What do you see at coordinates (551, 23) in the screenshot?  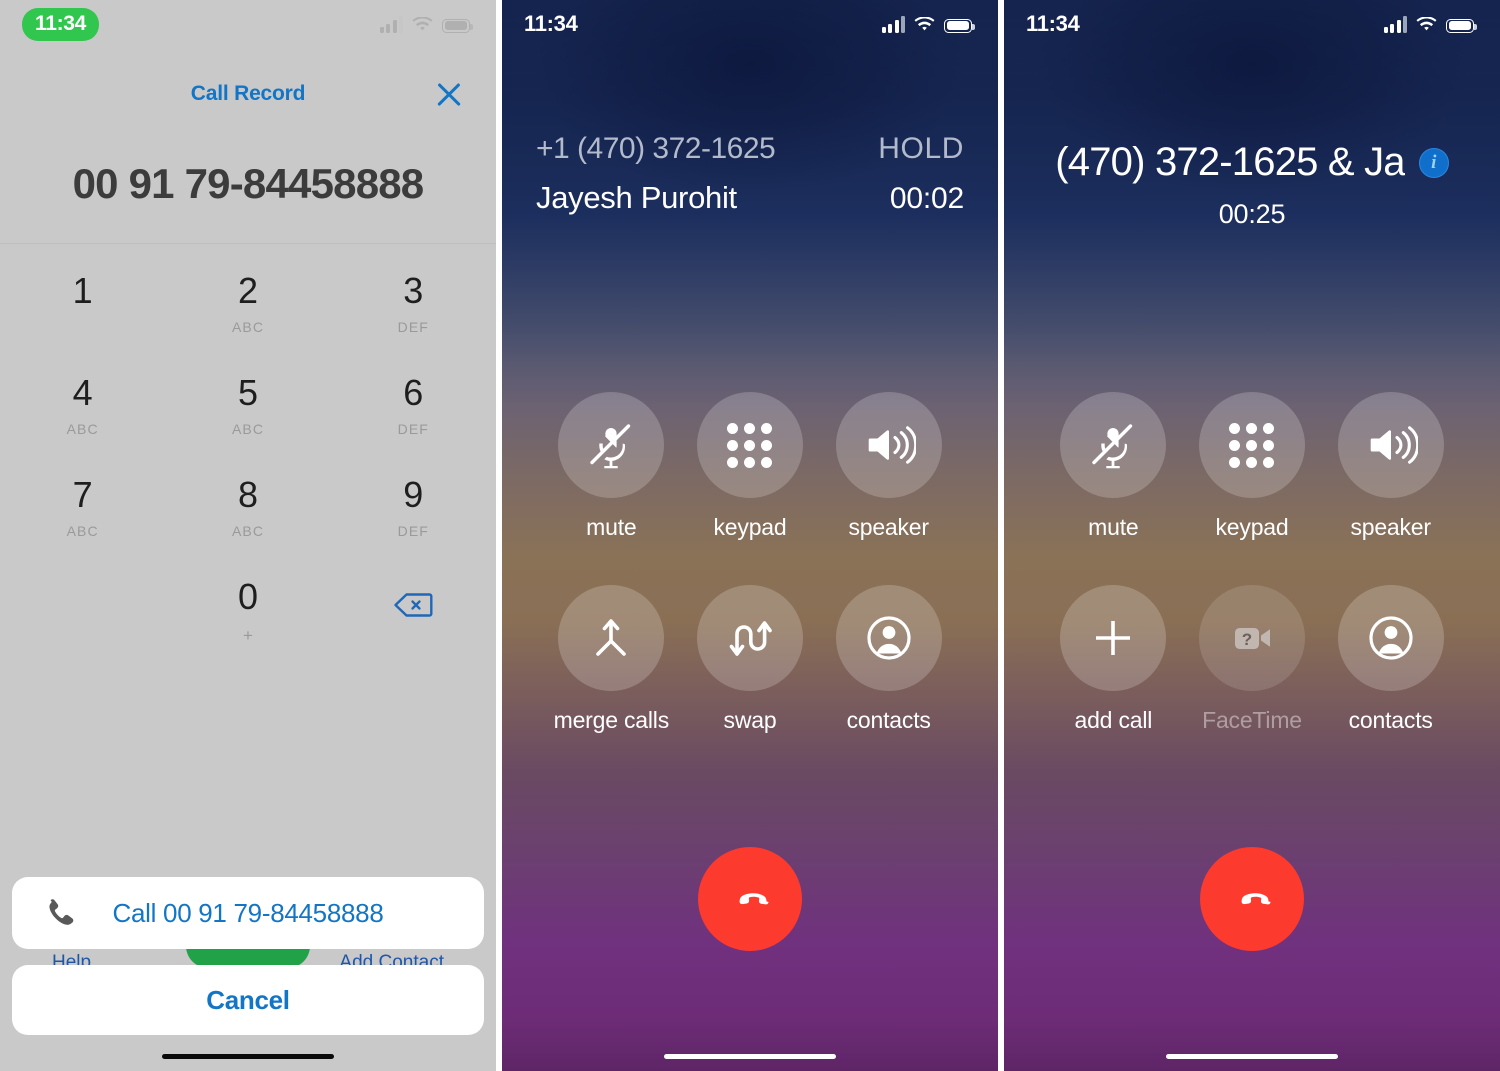 I see `status-bar-clock: 11:34` at bounding box center [551, 23].